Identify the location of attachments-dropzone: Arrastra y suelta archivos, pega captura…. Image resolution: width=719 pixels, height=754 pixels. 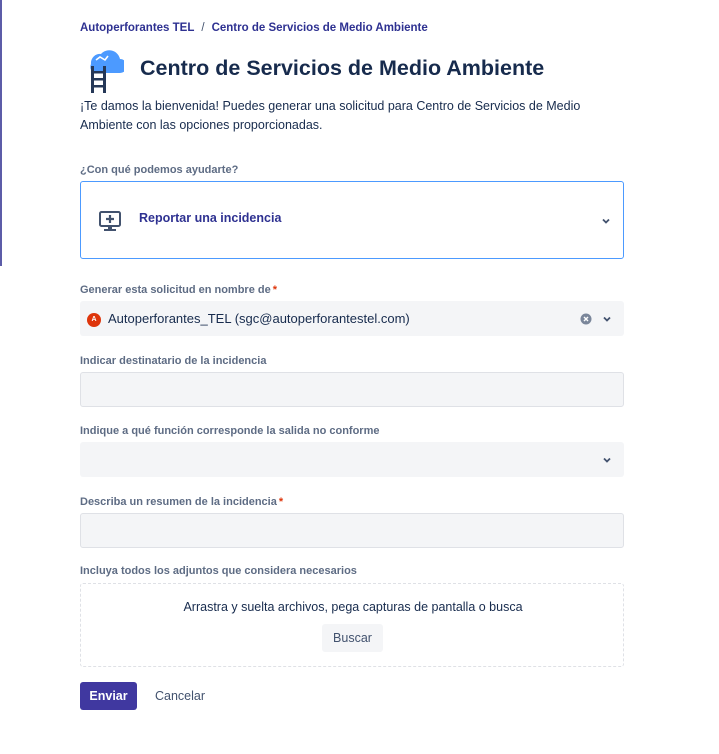
(352, 625).